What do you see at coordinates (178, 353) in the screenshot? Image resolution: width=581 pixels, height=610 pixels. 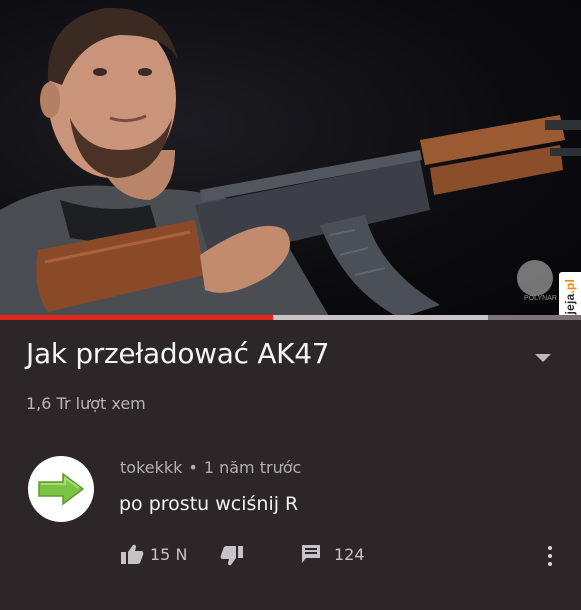 I see `video-title: Jak przeładować AK47` at bounding box center [178, 353].